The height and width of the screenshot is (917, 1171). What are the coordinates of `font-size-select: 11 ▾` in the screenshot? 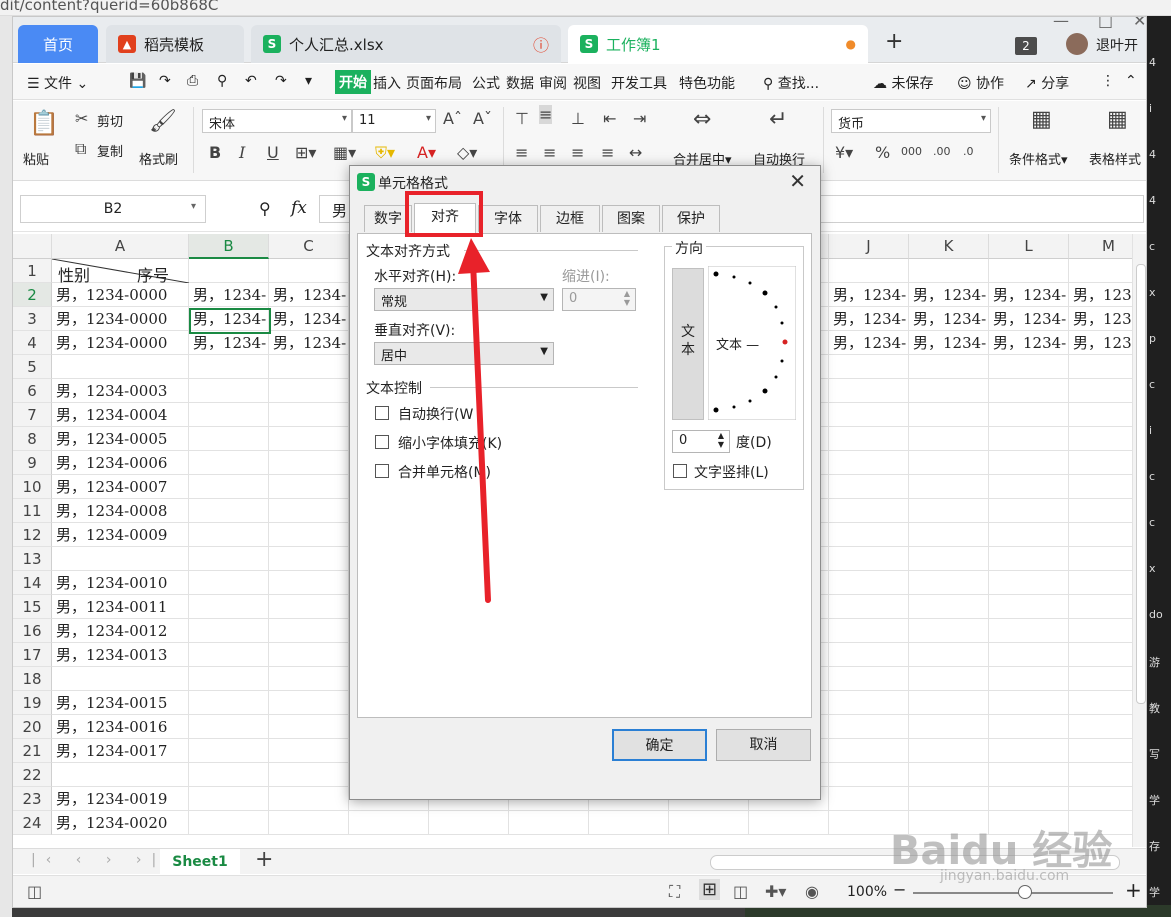 It's located at (394, 121).